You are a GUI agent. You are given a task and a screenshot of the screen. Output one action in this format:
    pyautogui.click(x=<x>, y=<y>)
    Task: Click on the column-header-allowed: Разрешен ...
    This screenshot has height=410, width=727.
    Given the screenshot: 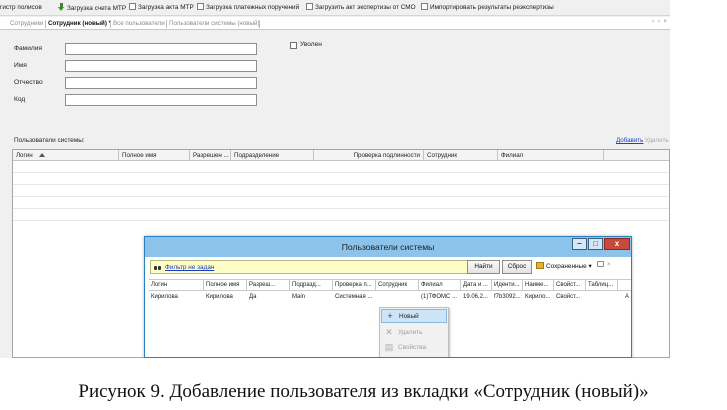 What is the action you would take?
    pyautogui.click(x=210, y=155)
    